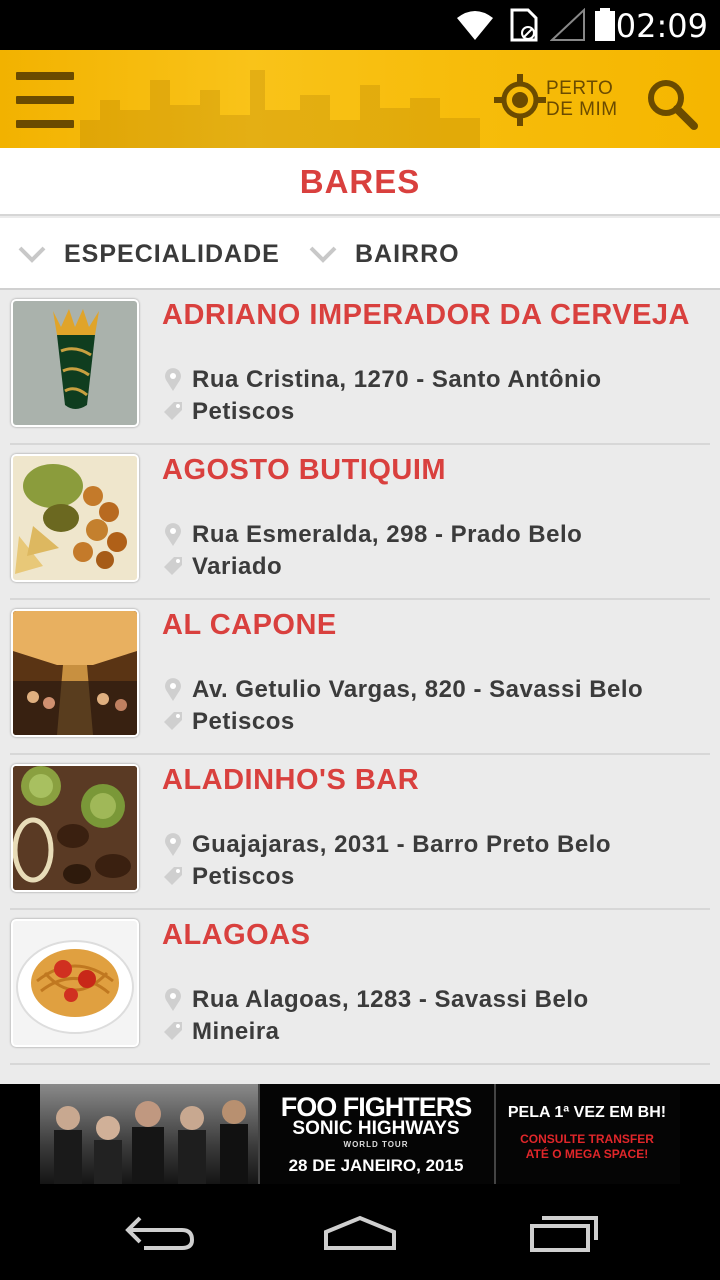  What do you see at coordinates (280, 109) in the screenshot?
I see `skyline-decoration` at bounding box center [280, 109].